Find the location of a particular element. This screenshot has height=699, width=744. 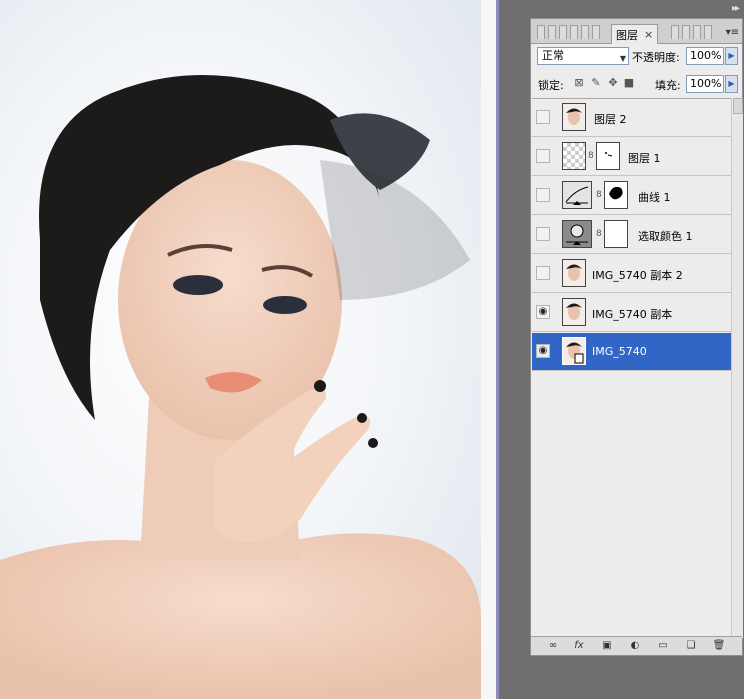

blend-mode-value: 正常 is located at coordinates (553, 55).